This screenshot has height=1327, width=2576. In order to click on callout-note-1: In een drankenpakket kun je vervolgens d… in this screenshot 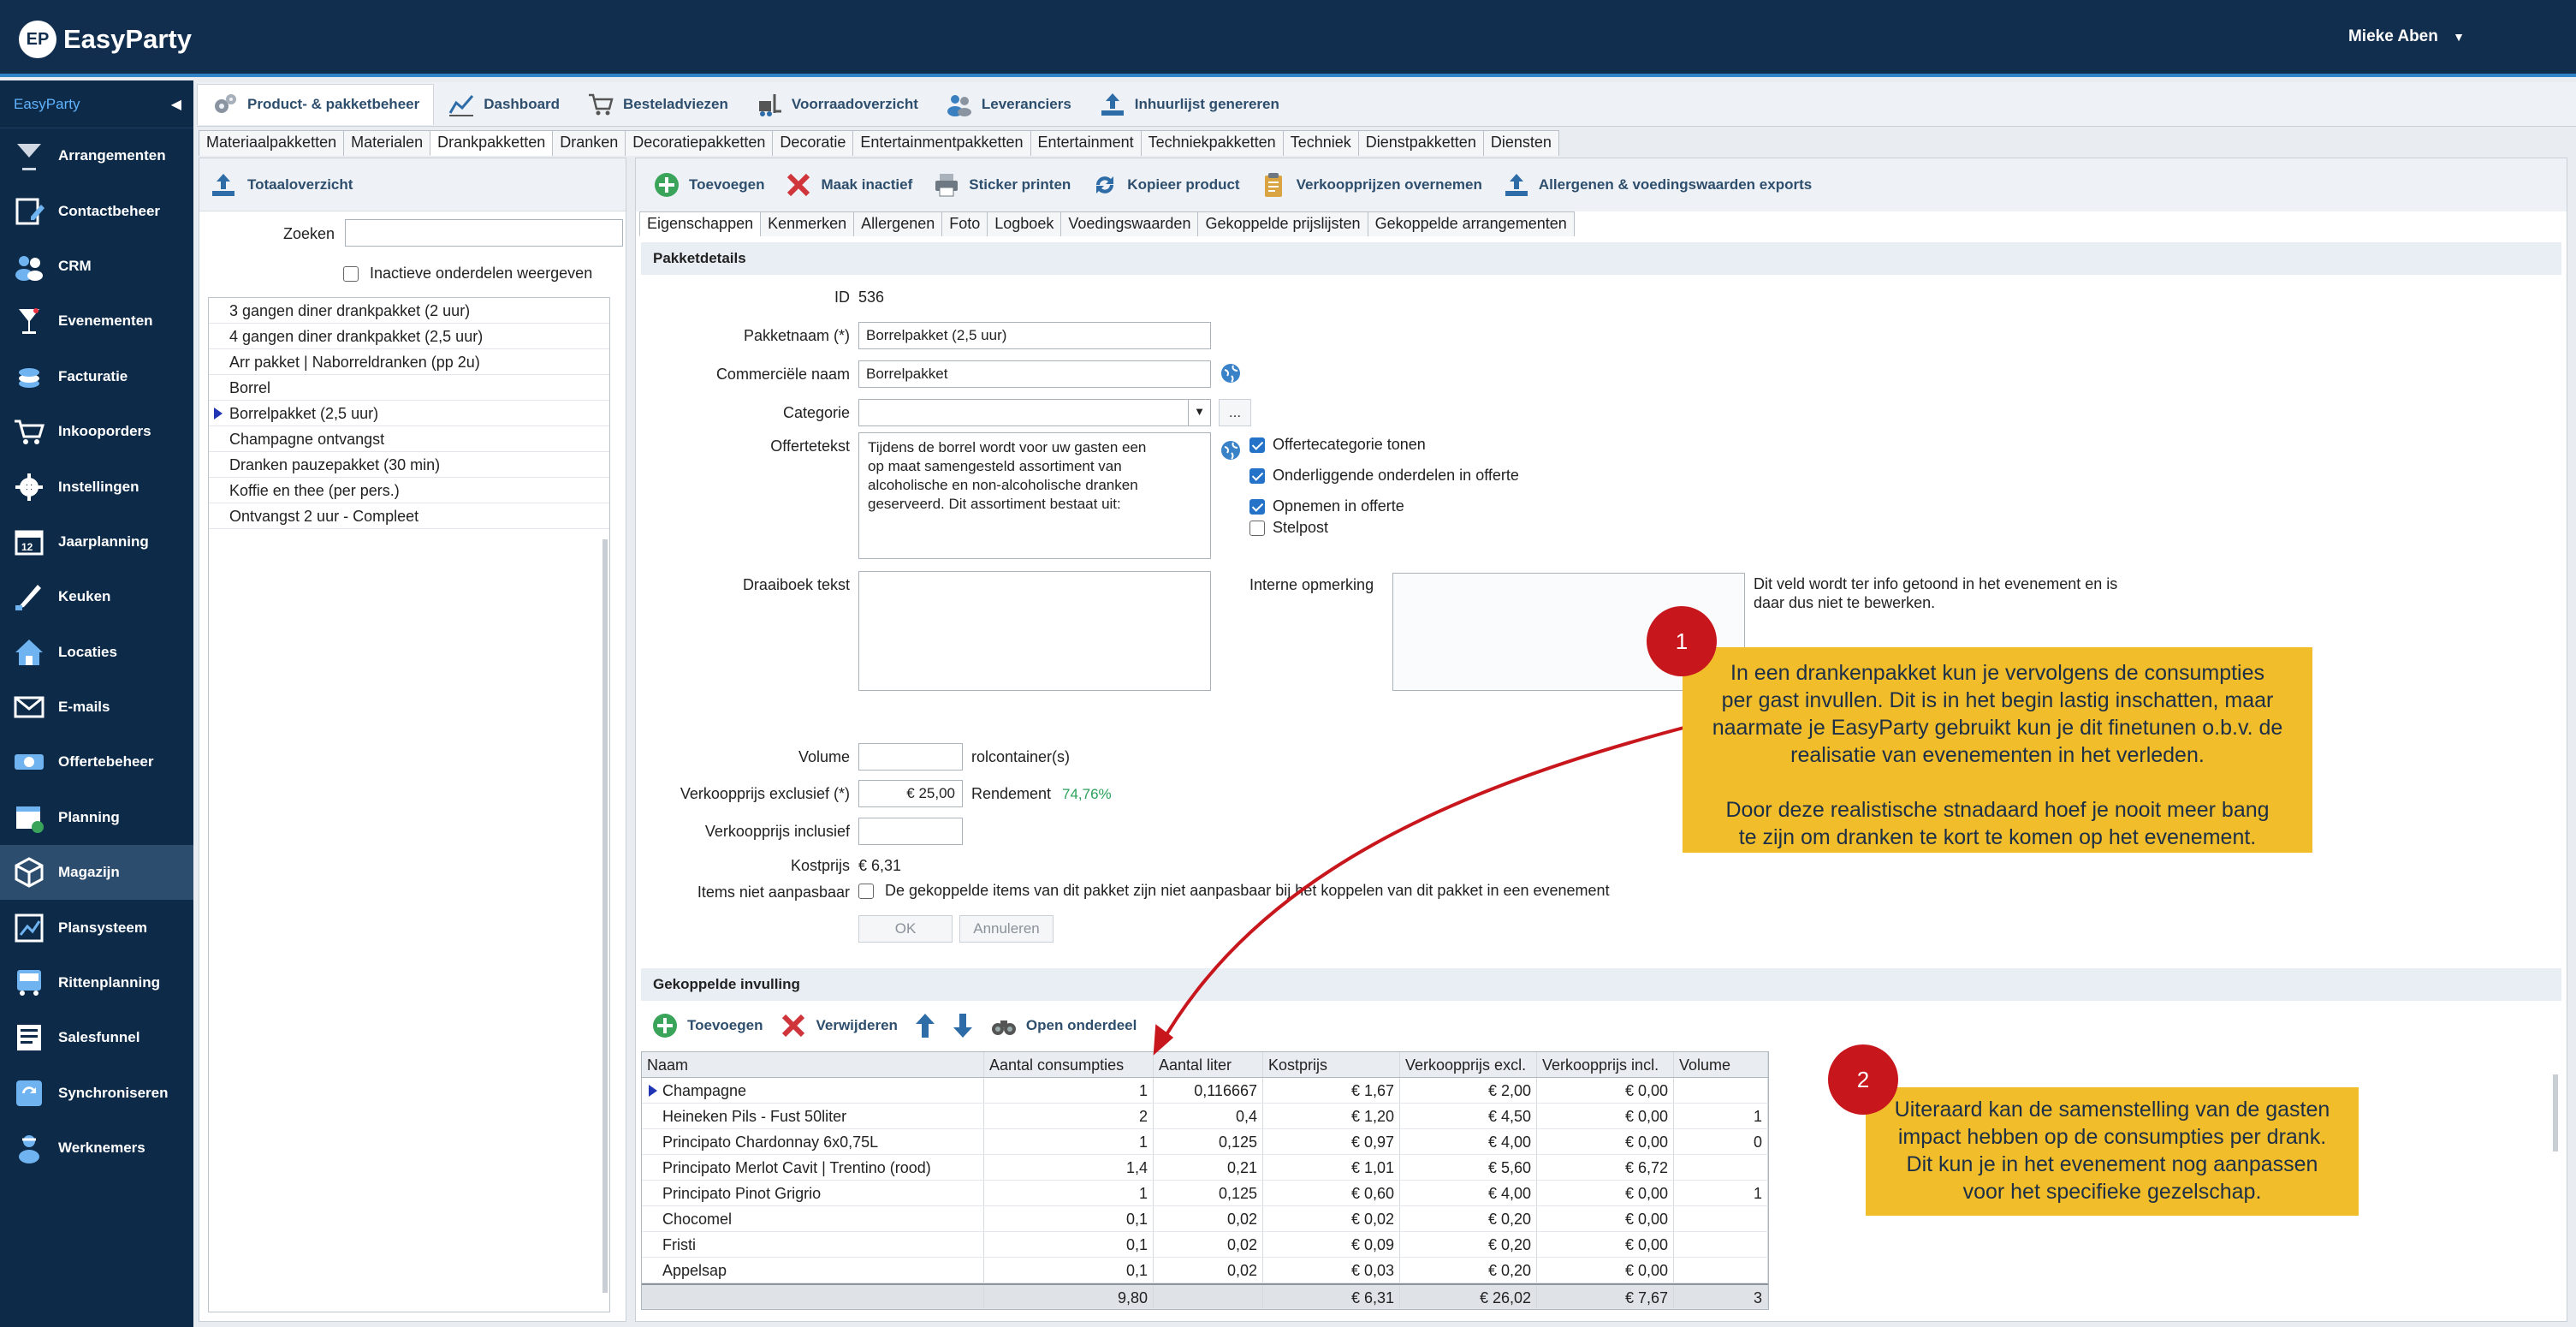, I will do `click(1997, 750)`.